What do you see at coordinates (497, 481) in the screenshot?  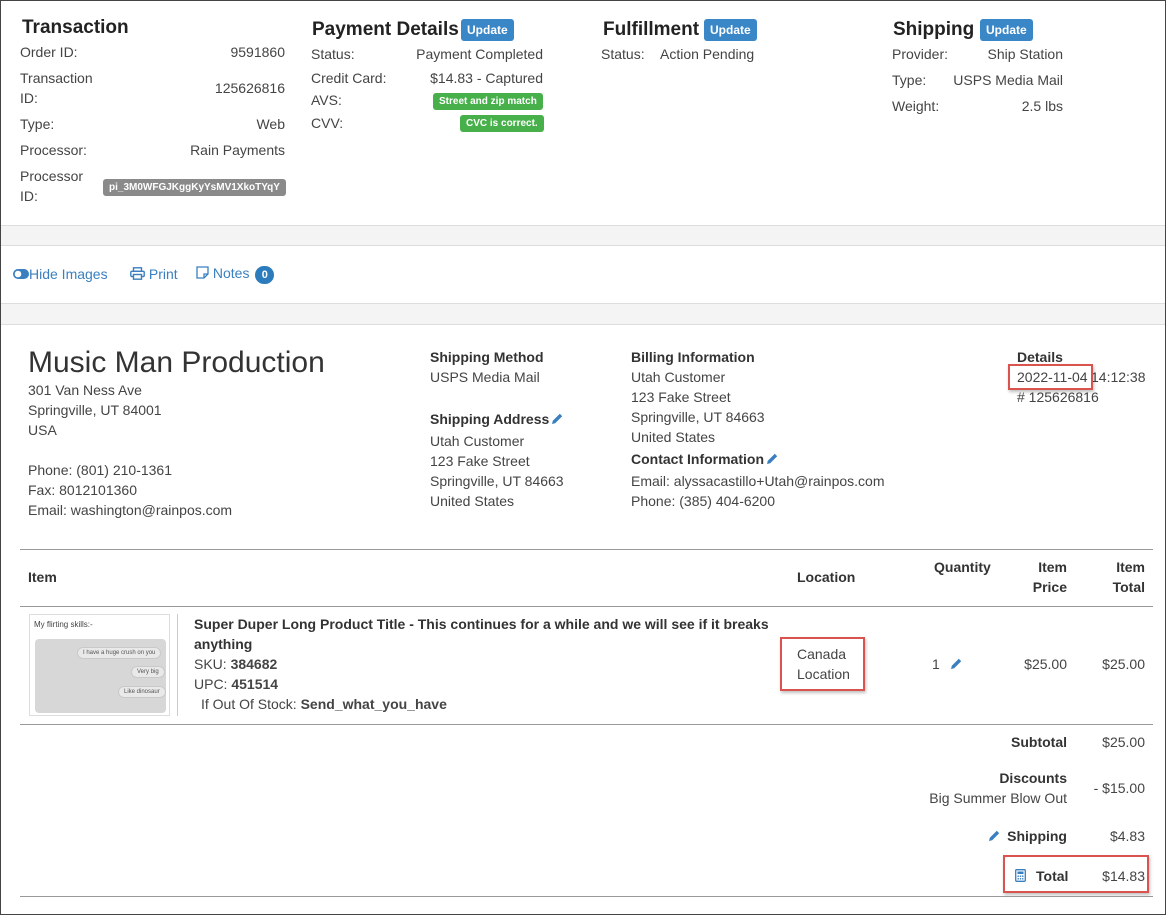 I see `shipping-address-city: Springville, UT 84663` at bounding box center [497, 481].